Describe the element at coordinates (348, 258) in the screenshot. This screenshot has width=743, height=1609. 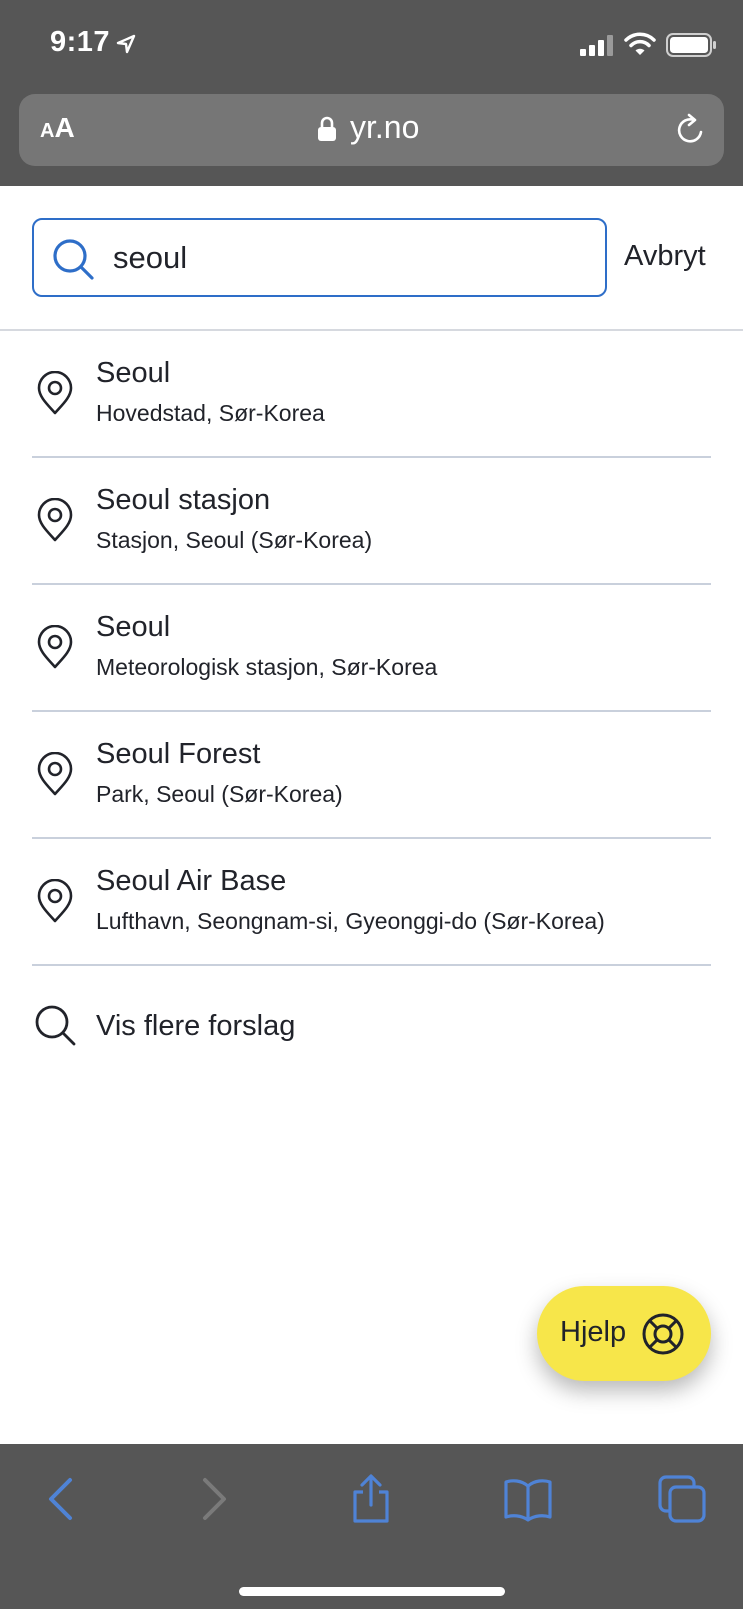
I see `search-input` at that location.